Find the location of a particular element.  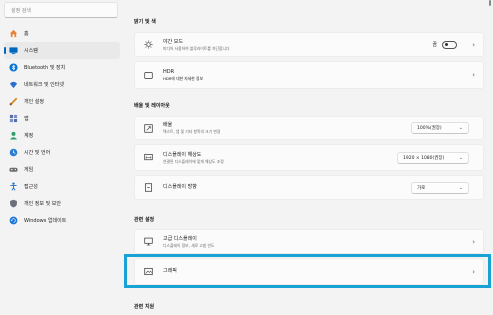

night-light-toggle-label: 끔 is located at coordinates (434, 45).